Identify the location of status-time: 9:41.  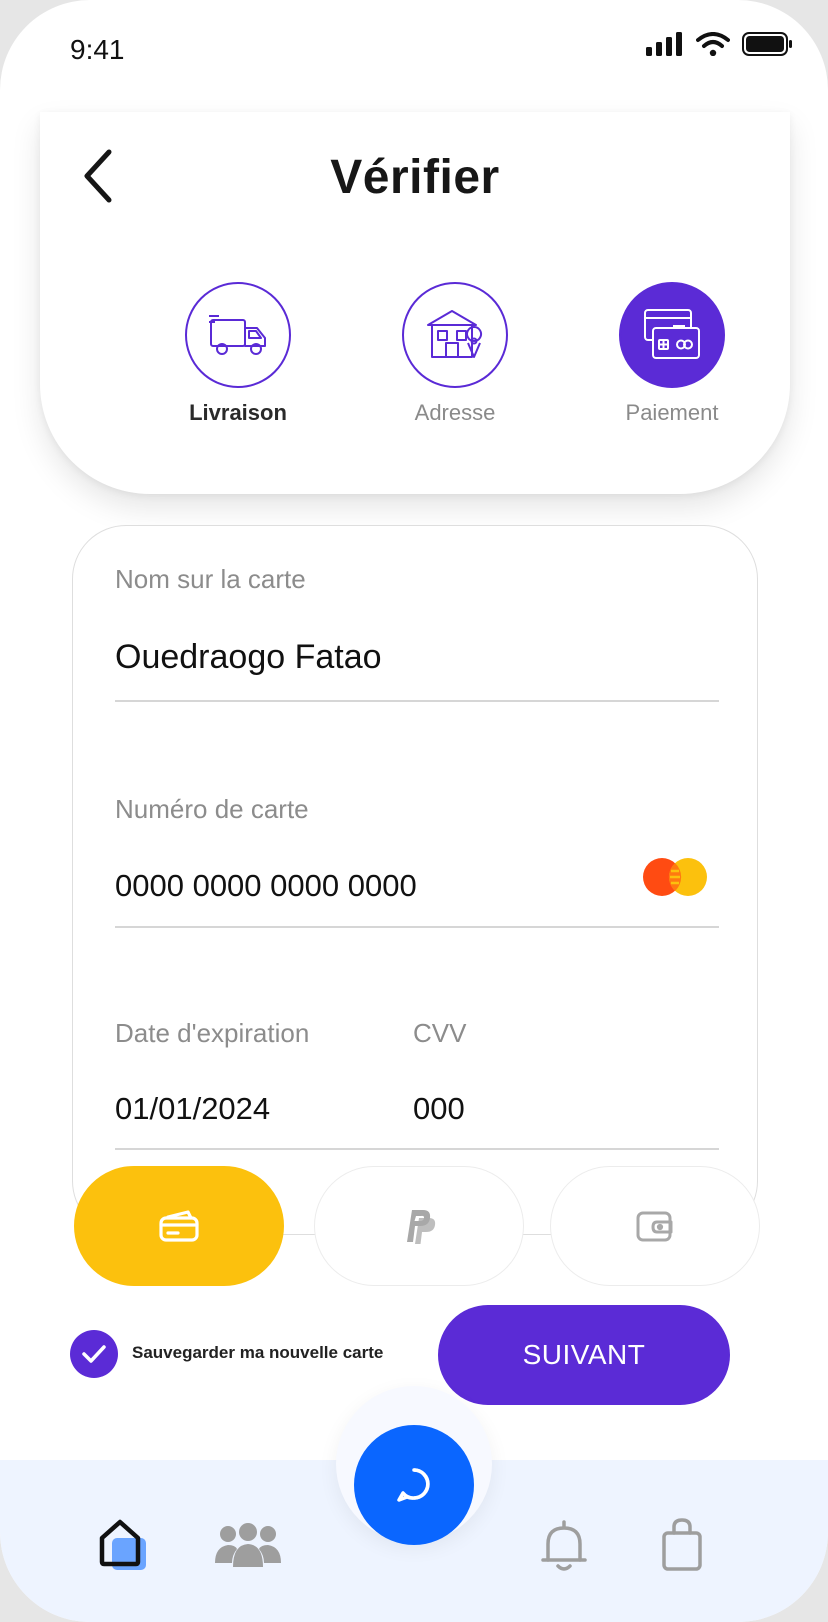
(97, 49).